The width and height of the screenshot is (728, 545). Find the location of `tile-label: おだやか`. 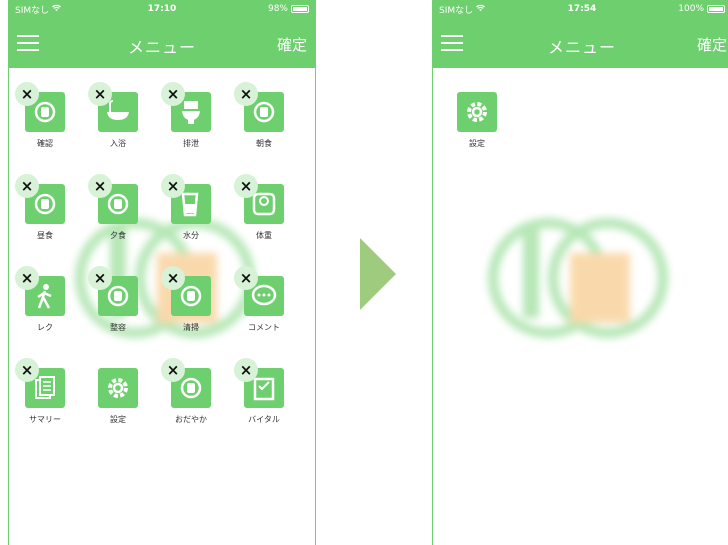

tile-label: おだやか is located at coordinates (191, 419).